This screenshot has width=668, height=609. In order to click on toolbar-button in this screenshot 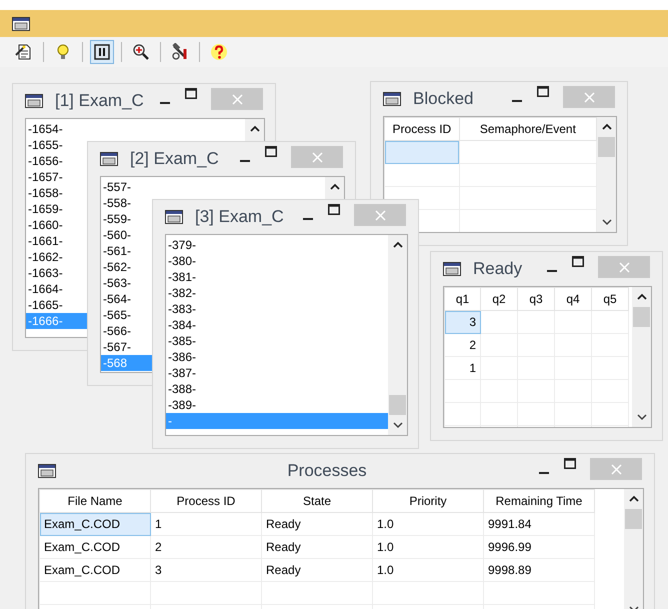, I will do `click(102, 52)`.